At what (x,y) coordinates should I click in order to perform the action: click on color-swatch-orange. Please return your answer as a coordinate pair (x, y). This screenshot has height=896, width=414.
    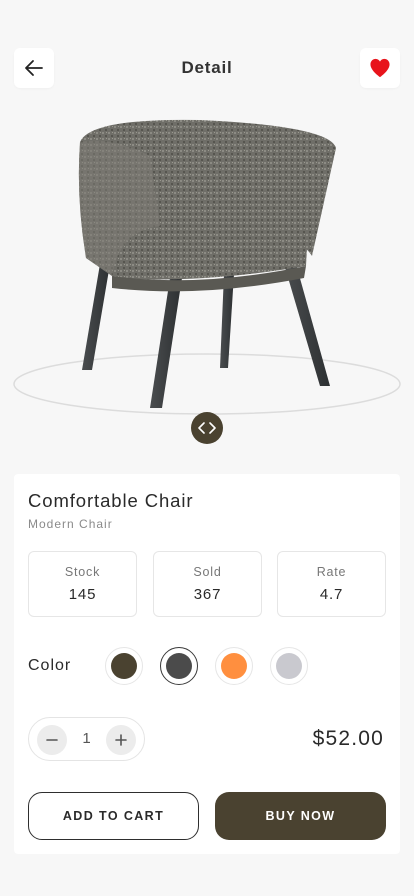
    Looking at the image, I should click on (234, 666).